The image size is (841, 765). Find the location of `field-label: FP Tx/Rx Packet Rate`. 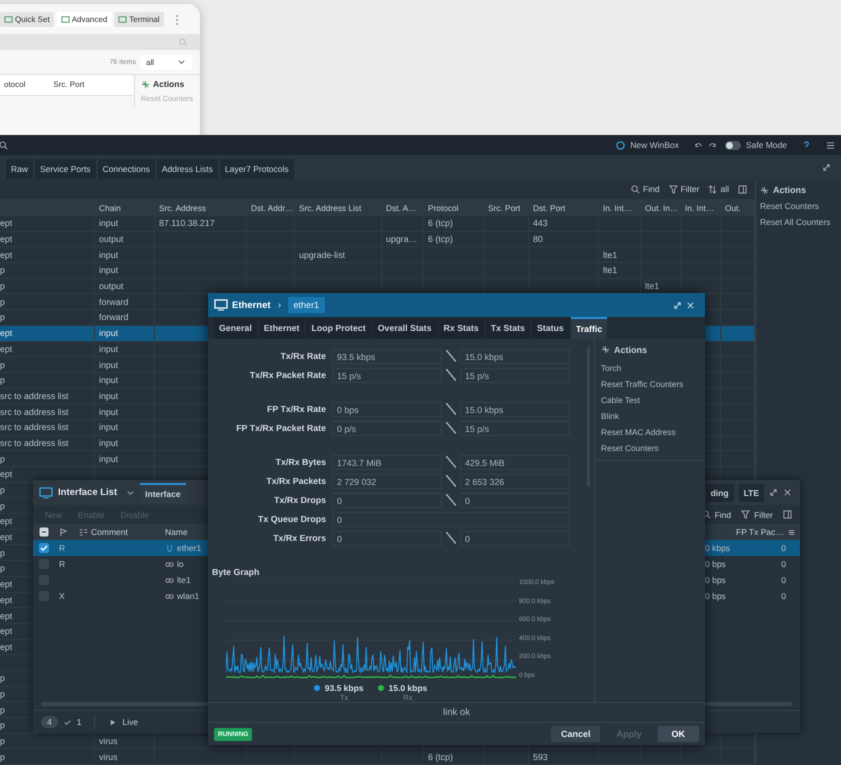

field-label: FP Tx/Rx Packet Rate is located at coordinates (281, 428).